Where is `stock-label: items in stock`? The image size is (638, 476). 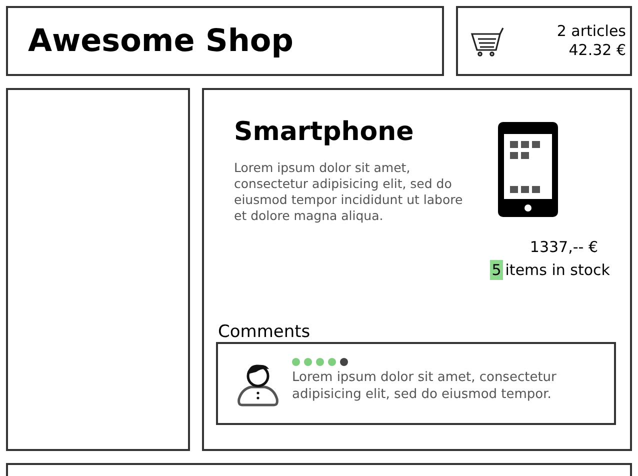
stock-label: items in stock is located at coordinates (557, 270).